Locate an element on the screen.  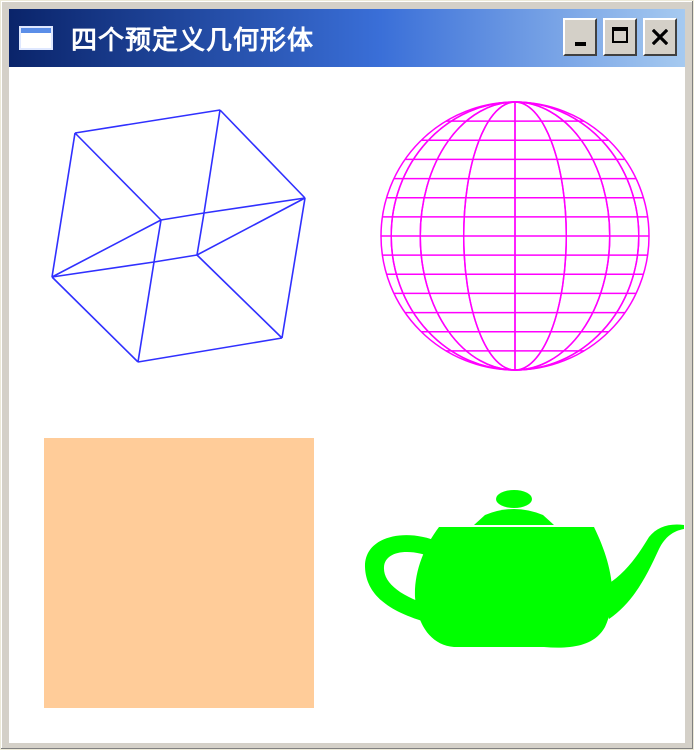
minimize-button is located at coordinates (580, 37).